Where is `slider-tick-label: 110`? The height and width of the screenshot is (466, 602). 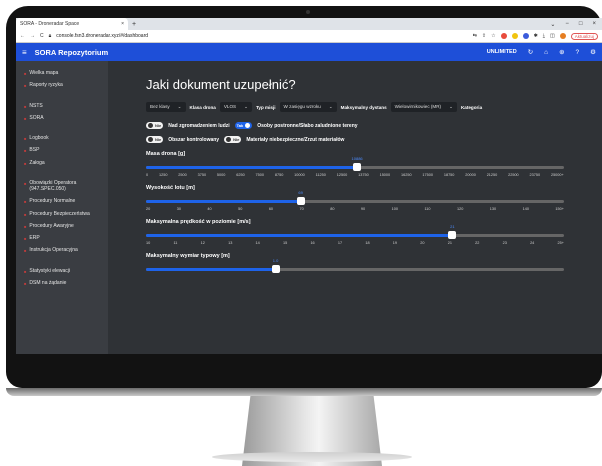 slider-tick-label: 110 is located at coordinates (427, 209).